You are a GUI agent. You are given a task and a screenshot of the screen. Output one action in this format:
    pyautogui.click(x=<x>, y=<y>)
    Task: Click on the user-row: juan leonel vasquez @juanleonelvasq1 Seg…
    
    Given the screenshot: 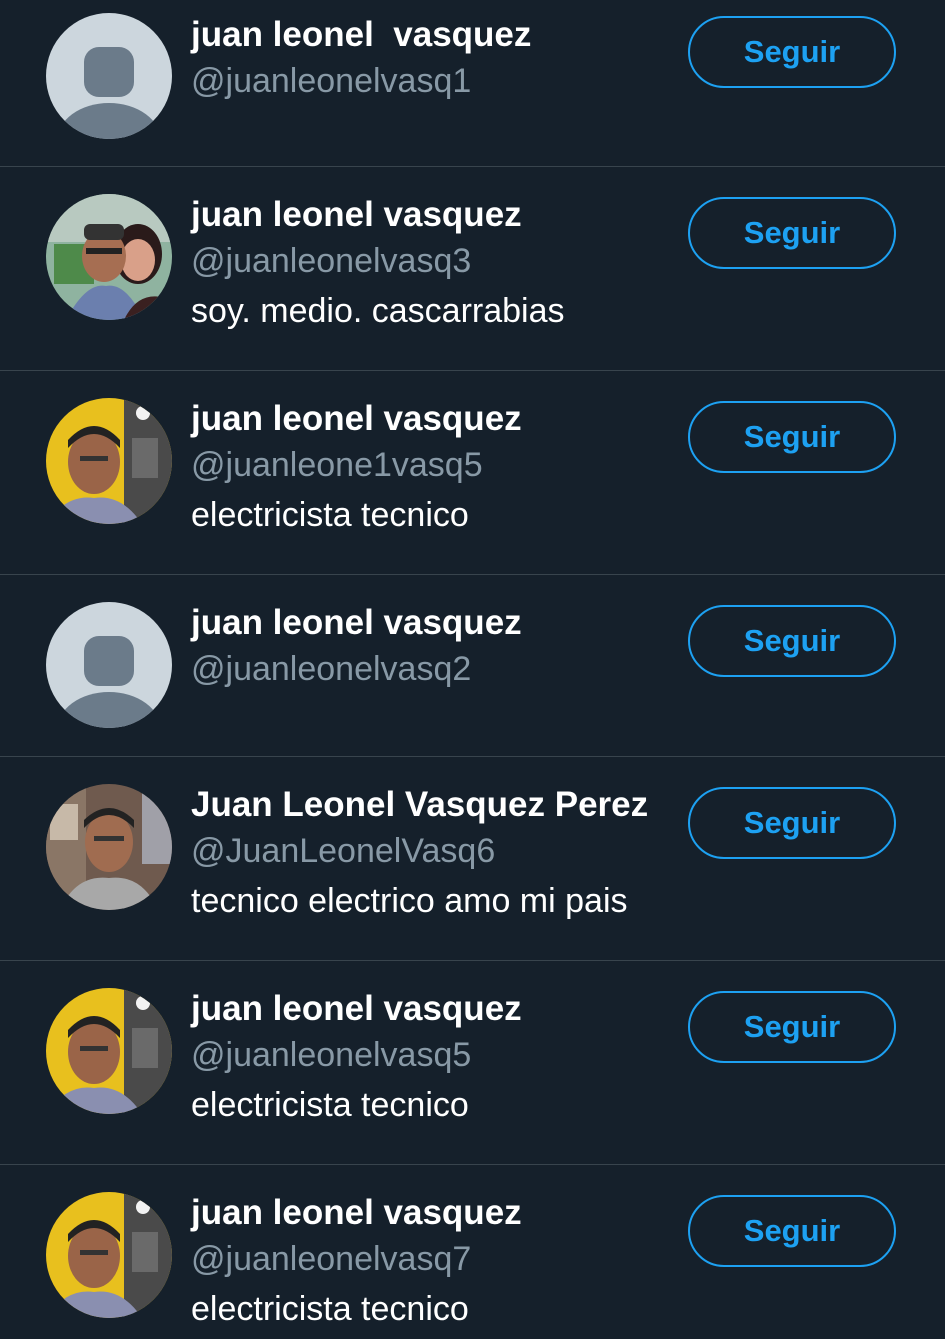 What is the action you would take?
    pyautogui.click(x=472, y=83)
    